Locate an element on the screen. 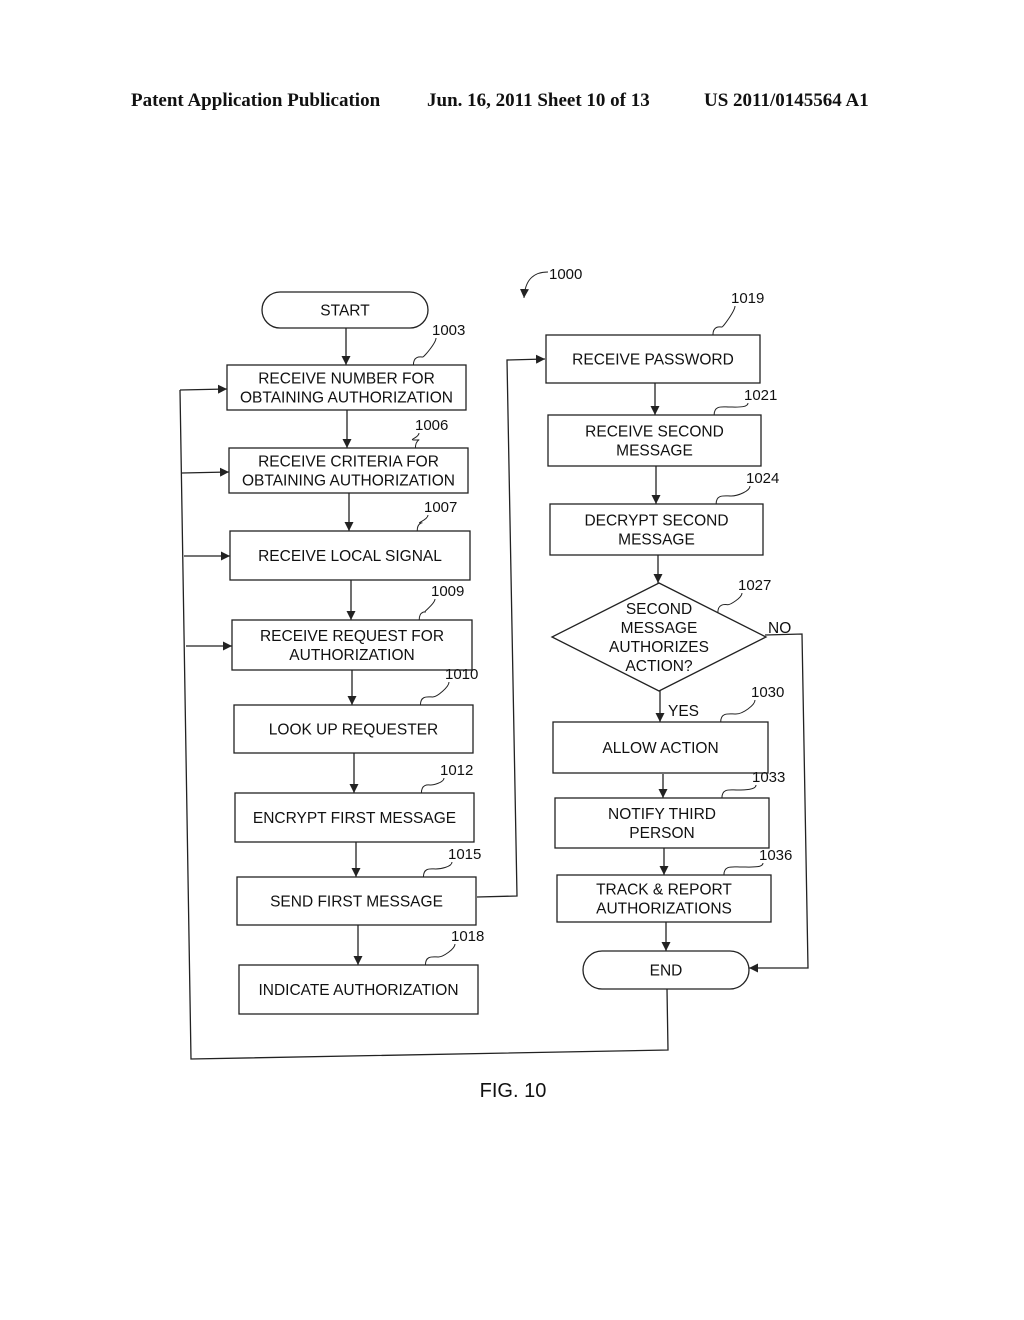 The width and height of the screenshot is (1024, 1320). ref-number: 1006 is located at coordinates (431, 425).